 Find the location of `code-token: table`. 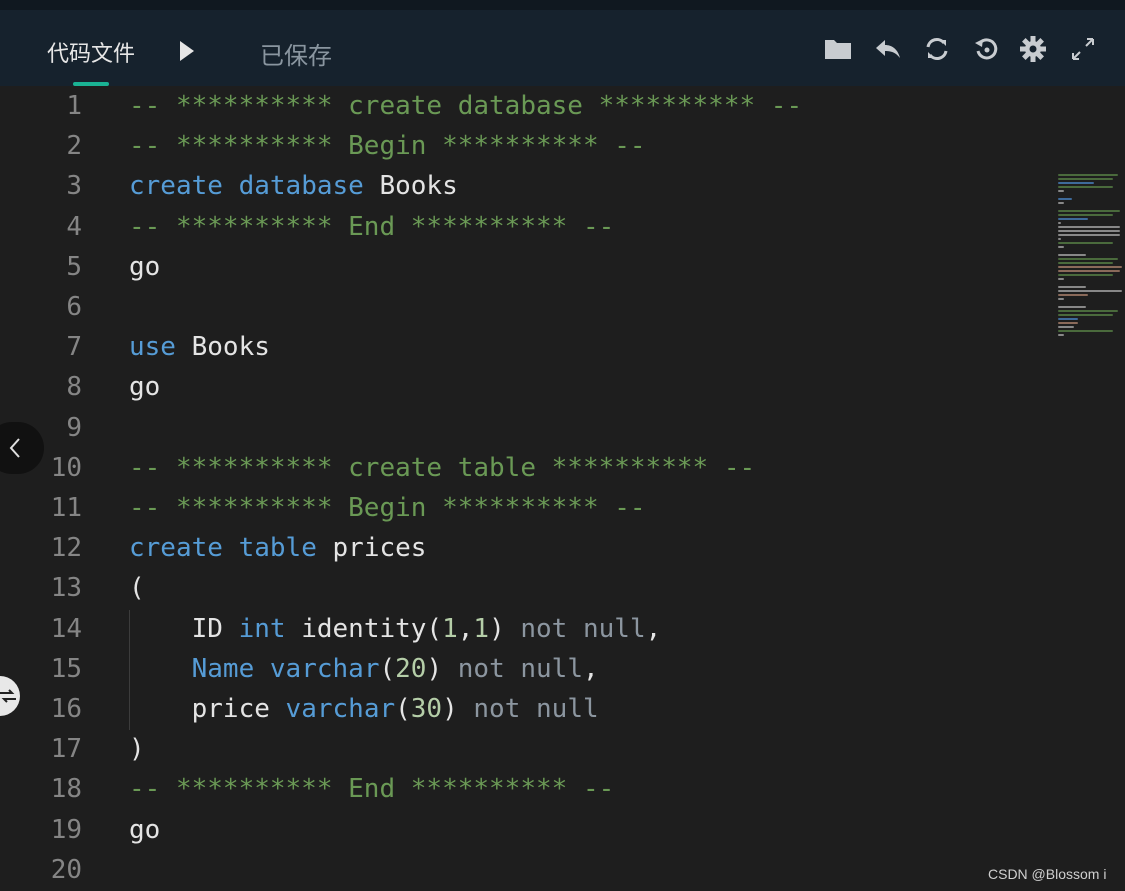

code-token: table is located at coordinates (277, 548).